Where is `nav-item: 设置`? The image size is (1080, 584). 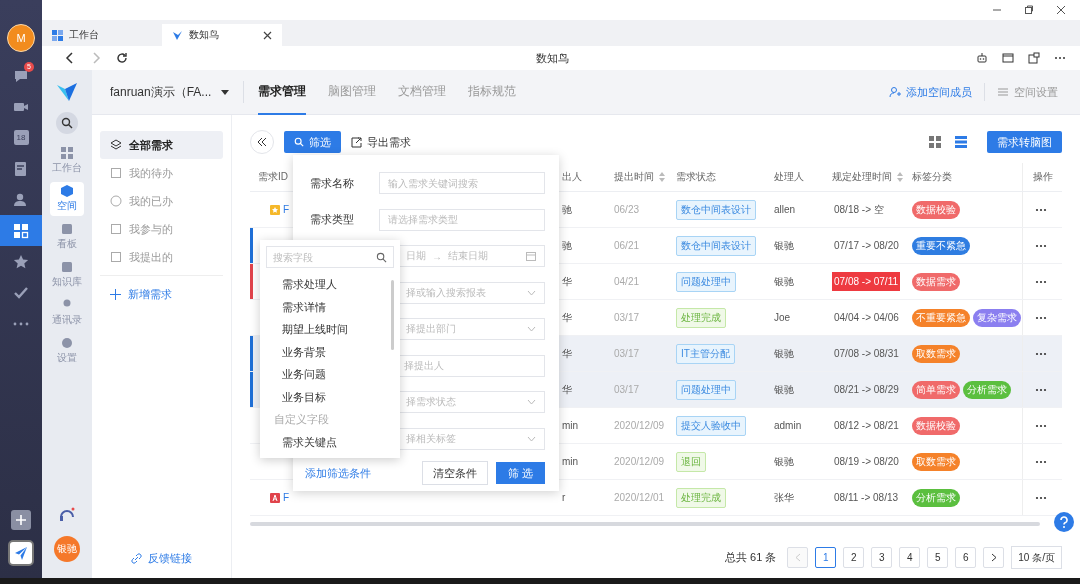 nav-item: 设置 is located at coordinates (67, 351).